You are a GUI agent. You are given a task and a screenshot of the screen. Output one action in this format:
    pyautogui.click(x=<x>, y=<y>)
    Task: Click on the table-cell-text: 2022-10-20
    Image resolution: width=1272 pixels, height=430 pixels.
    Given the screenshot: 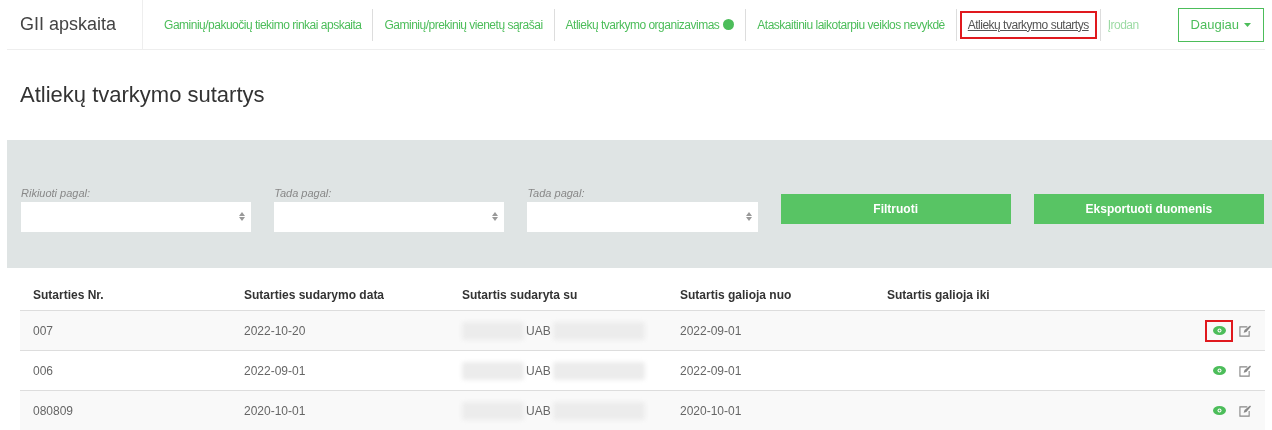 What is the action you would take?
    pyautogui.click(x=275, y=330)
    